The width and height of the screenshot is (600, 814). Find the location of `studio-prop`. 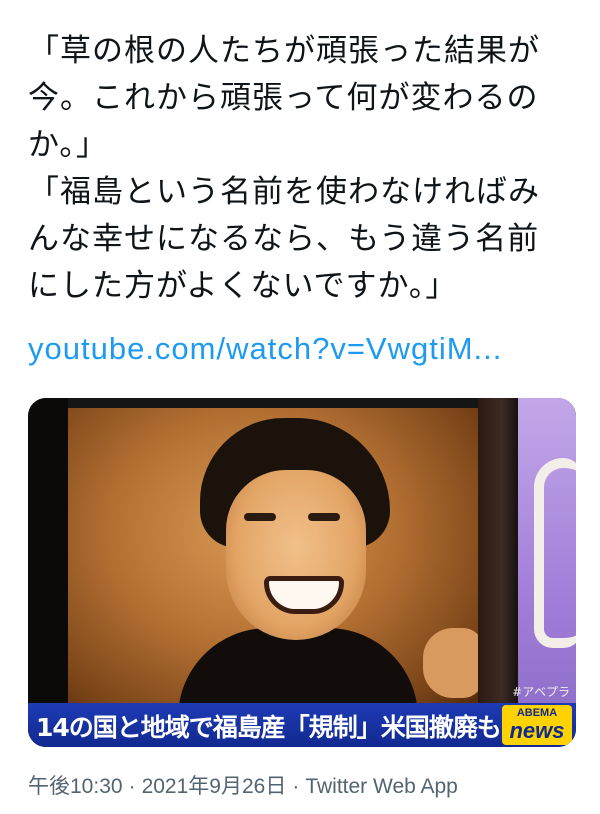

studio-prop is located at coordinates (555, 553).